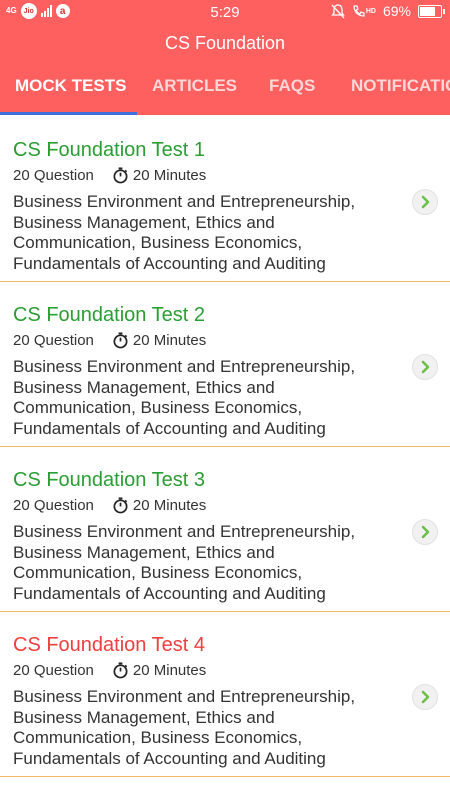 Image resolution: width=450 pixels, height=800 pixels. Describe the element at coordinates (370, 11) in the screenshot. I see `hd-label: HD` at that location.